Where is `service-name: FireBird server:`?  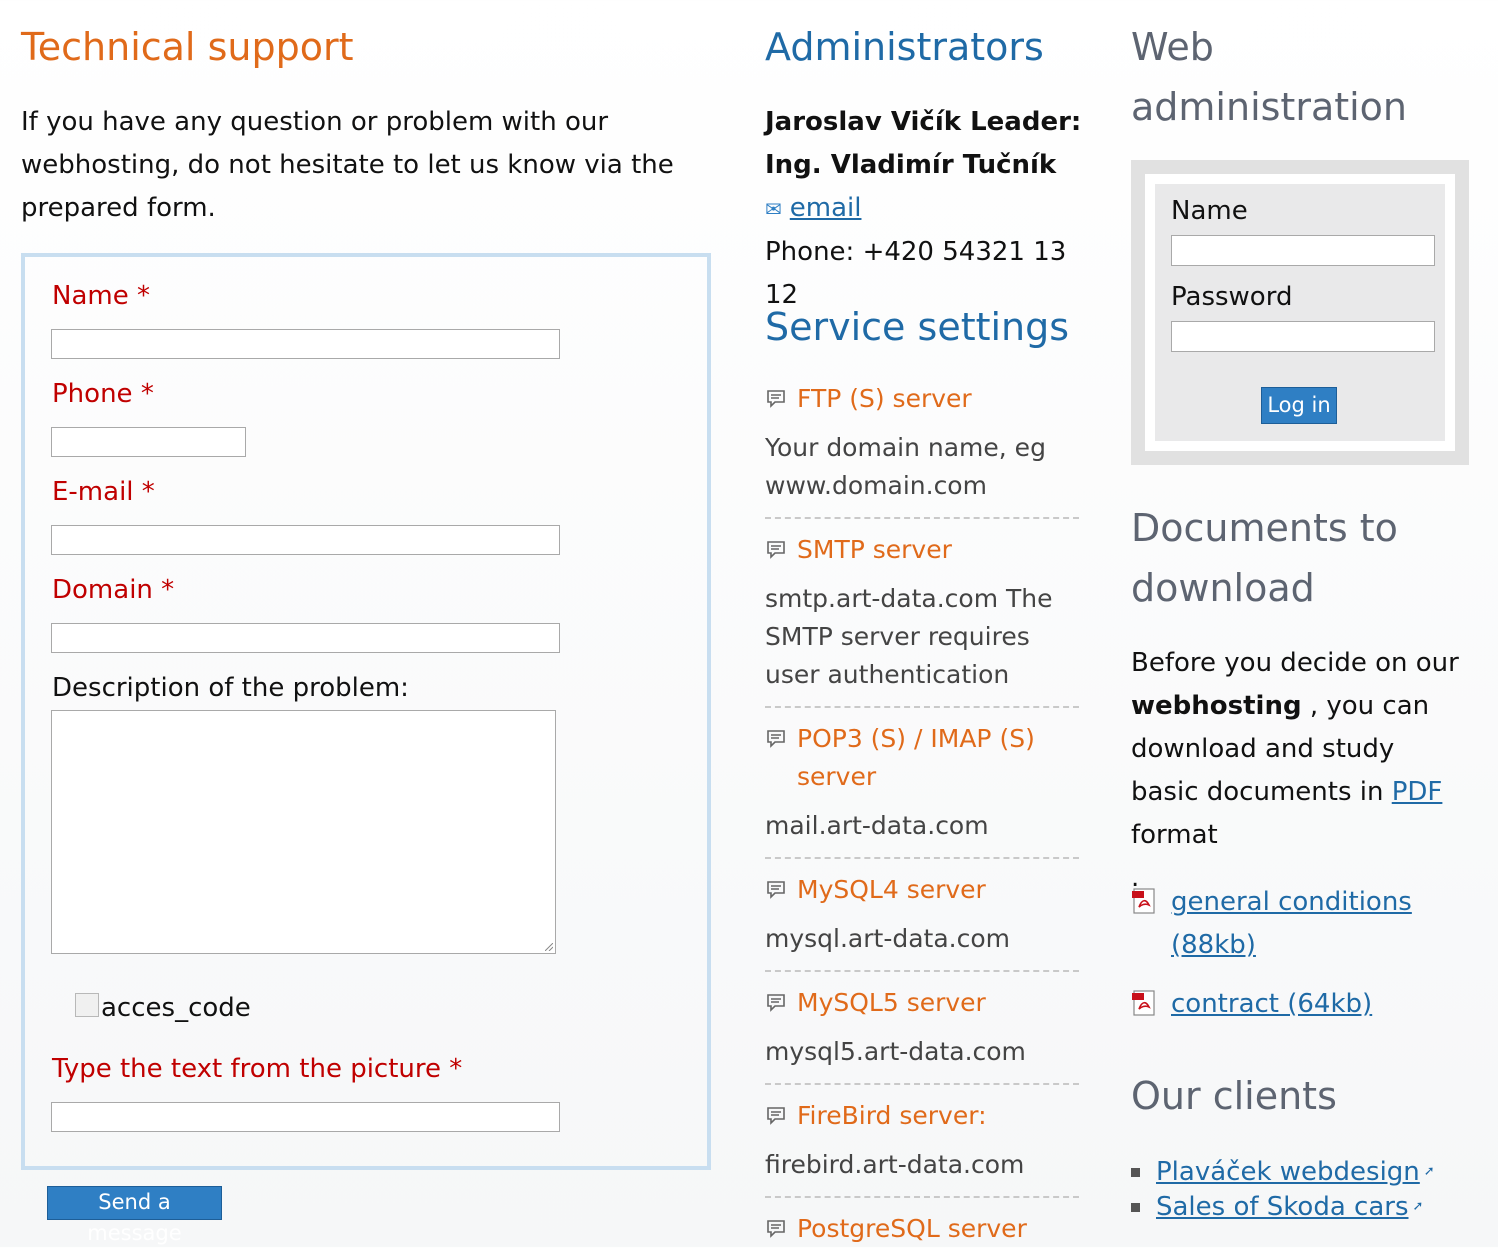 service-name: FireBird server: is located at coordinates (922, 1116).